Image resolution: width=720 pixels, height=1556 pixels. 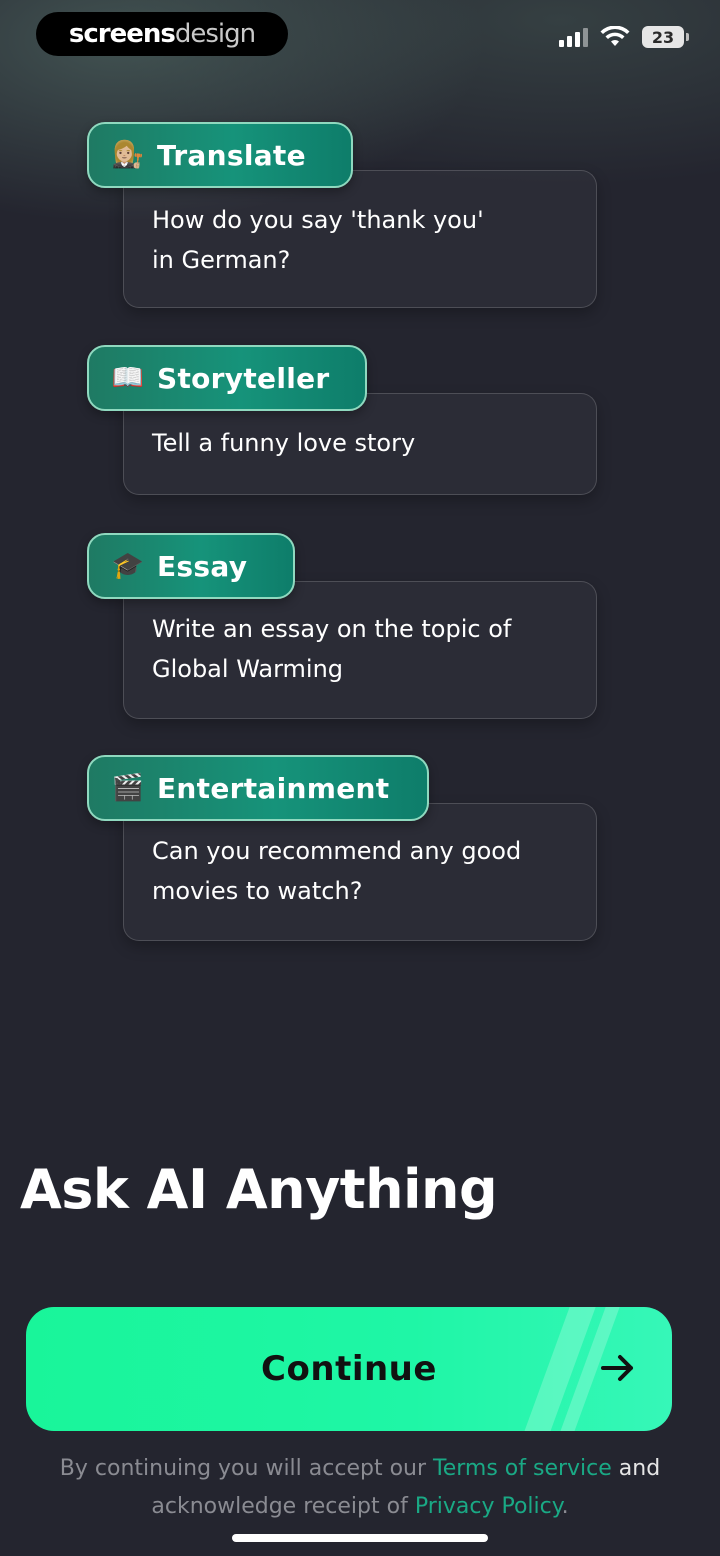 What do you see at coordinates (259, 1189) in the screenshot?
I see `page-headline: Ask AI Anything` at bounding box center [259, 1189].